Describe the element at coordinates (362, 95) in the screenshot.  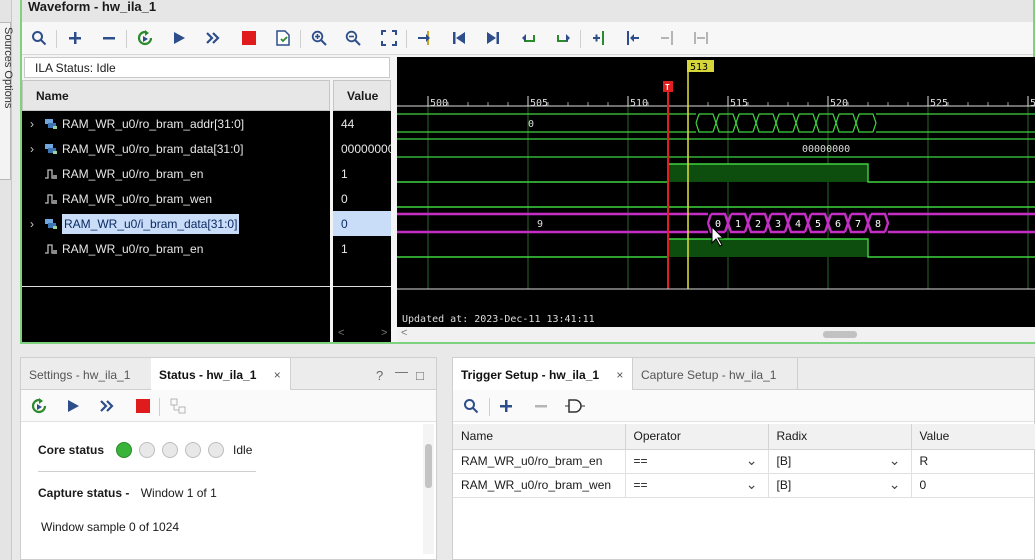
I see `value-column-header: Value` at that location.